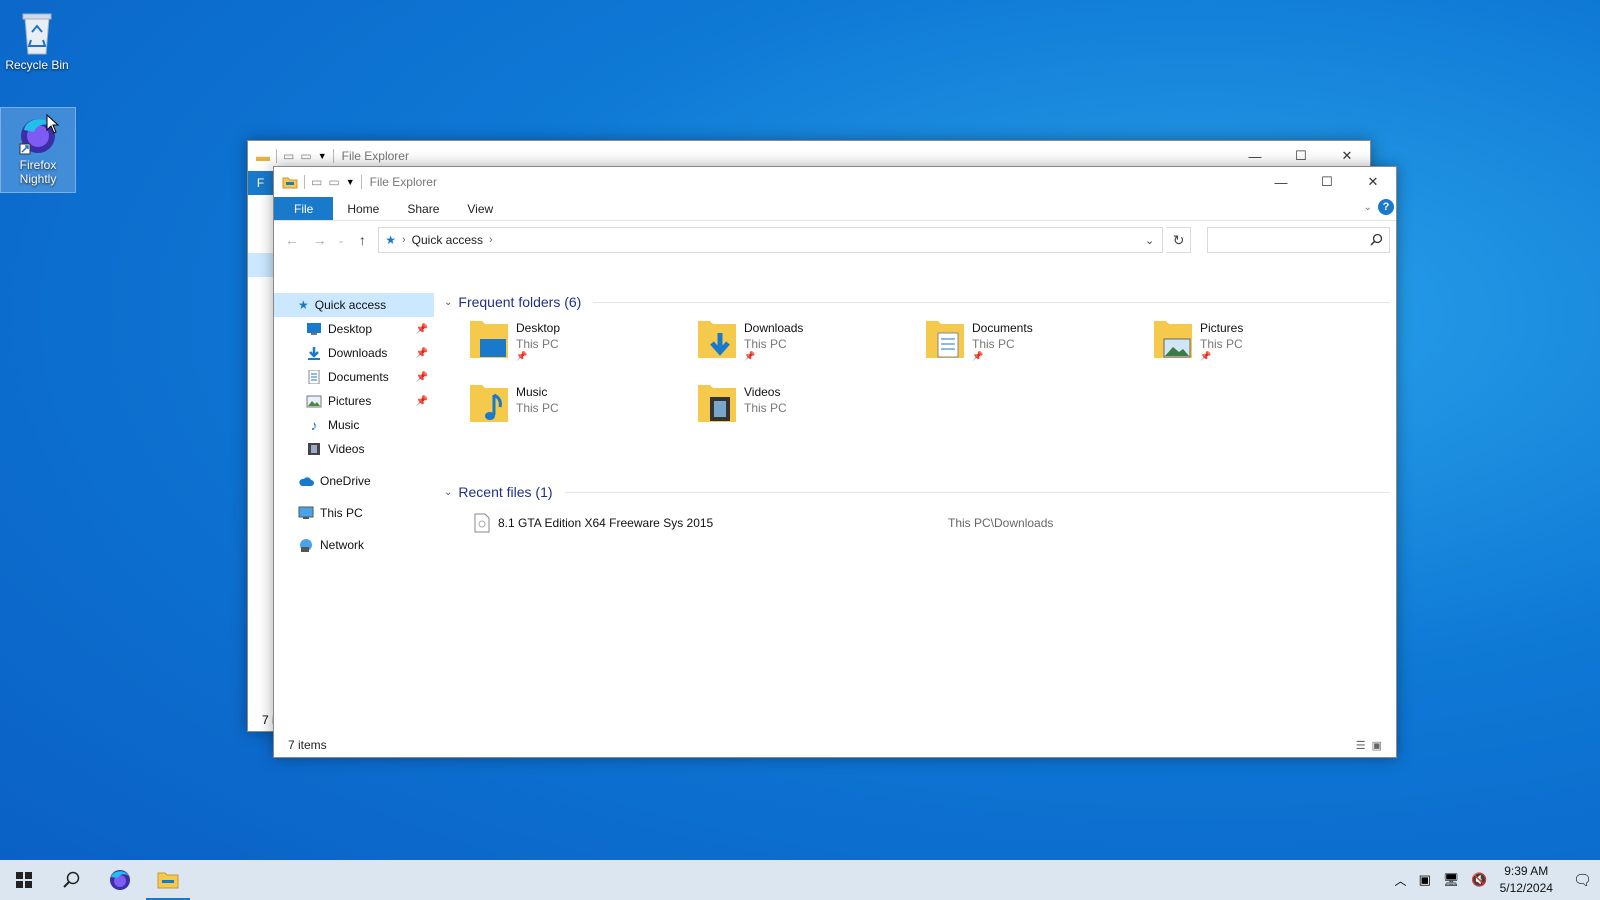 The height and width of the screenshot is (900, 1600). I want to click on firefox-nightly-icon, so click(120, 880).